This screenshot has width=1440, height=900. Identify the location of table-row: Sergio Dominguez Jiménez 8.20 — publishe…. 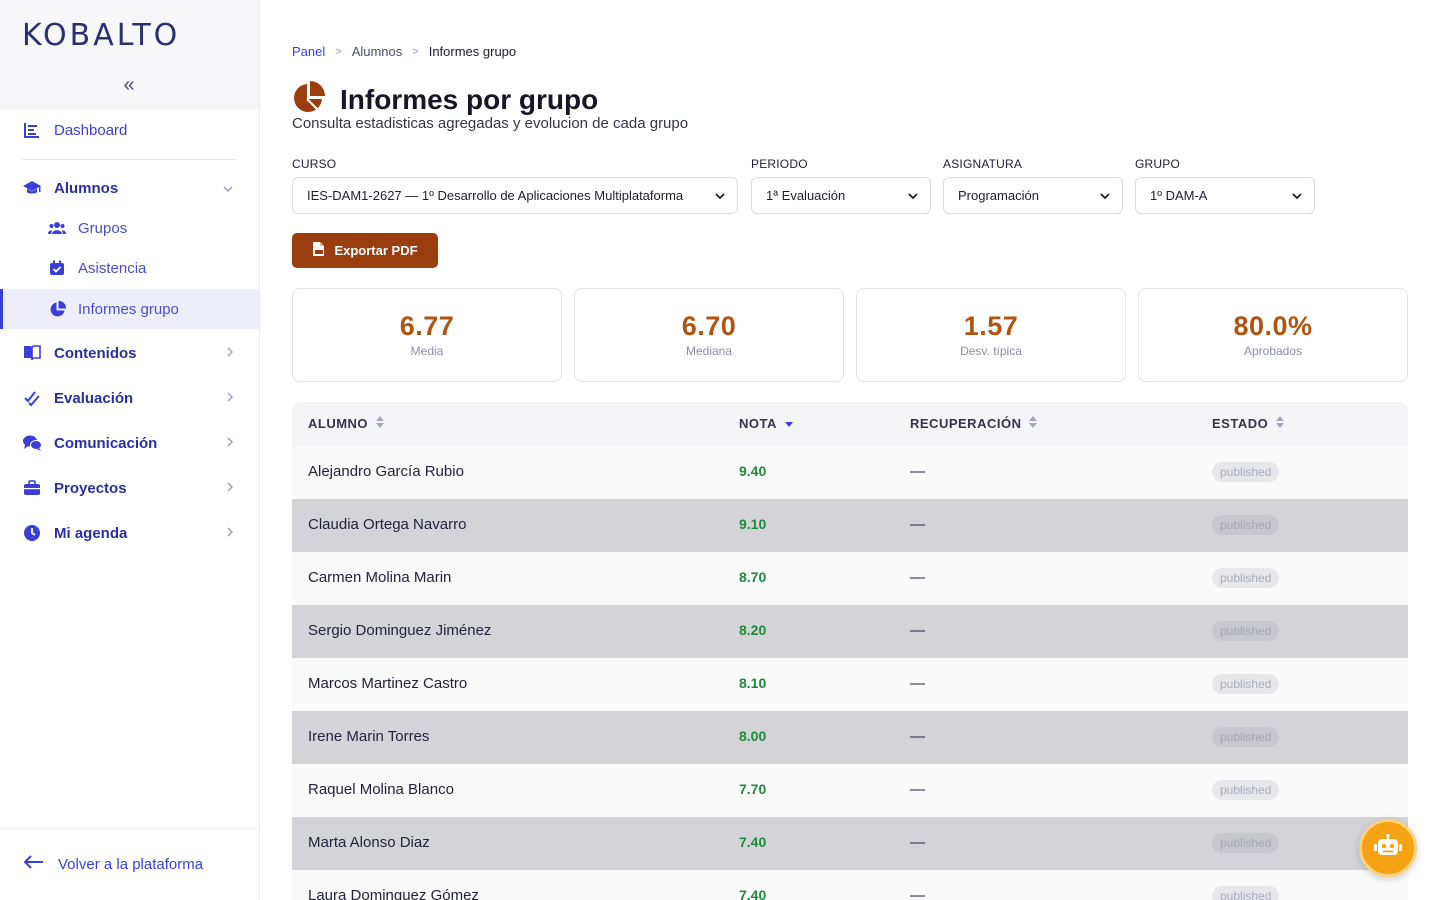
(850, 631).